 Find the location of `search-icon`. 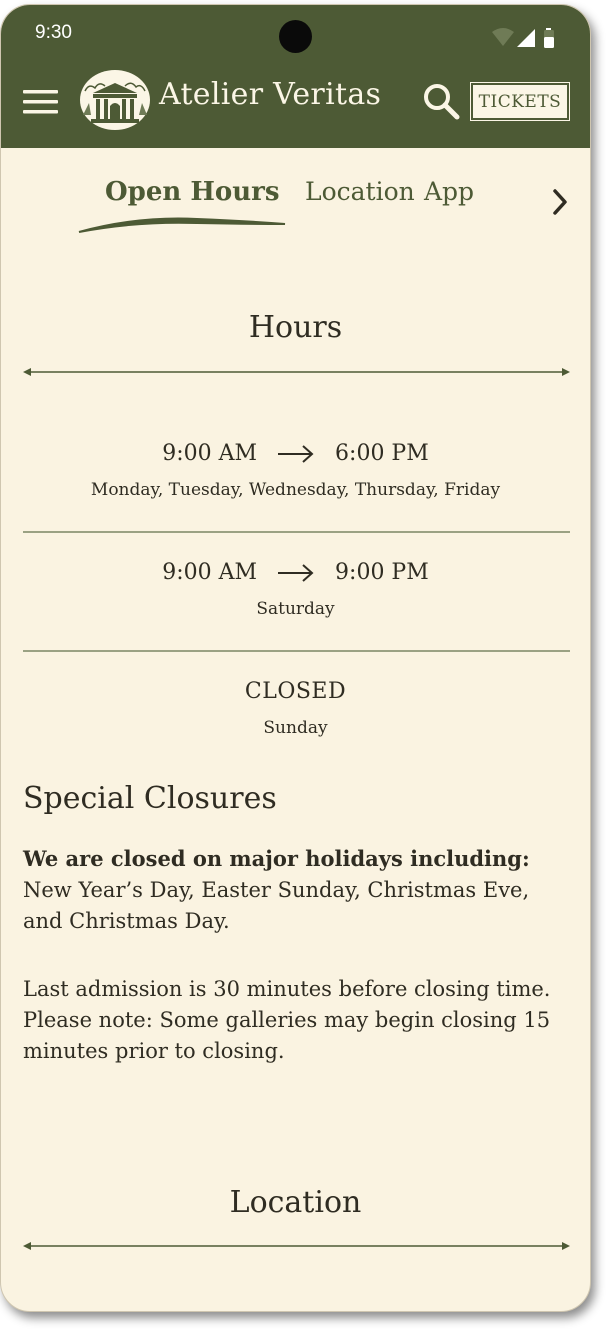

search-icon is located at coordinates (441, 101).